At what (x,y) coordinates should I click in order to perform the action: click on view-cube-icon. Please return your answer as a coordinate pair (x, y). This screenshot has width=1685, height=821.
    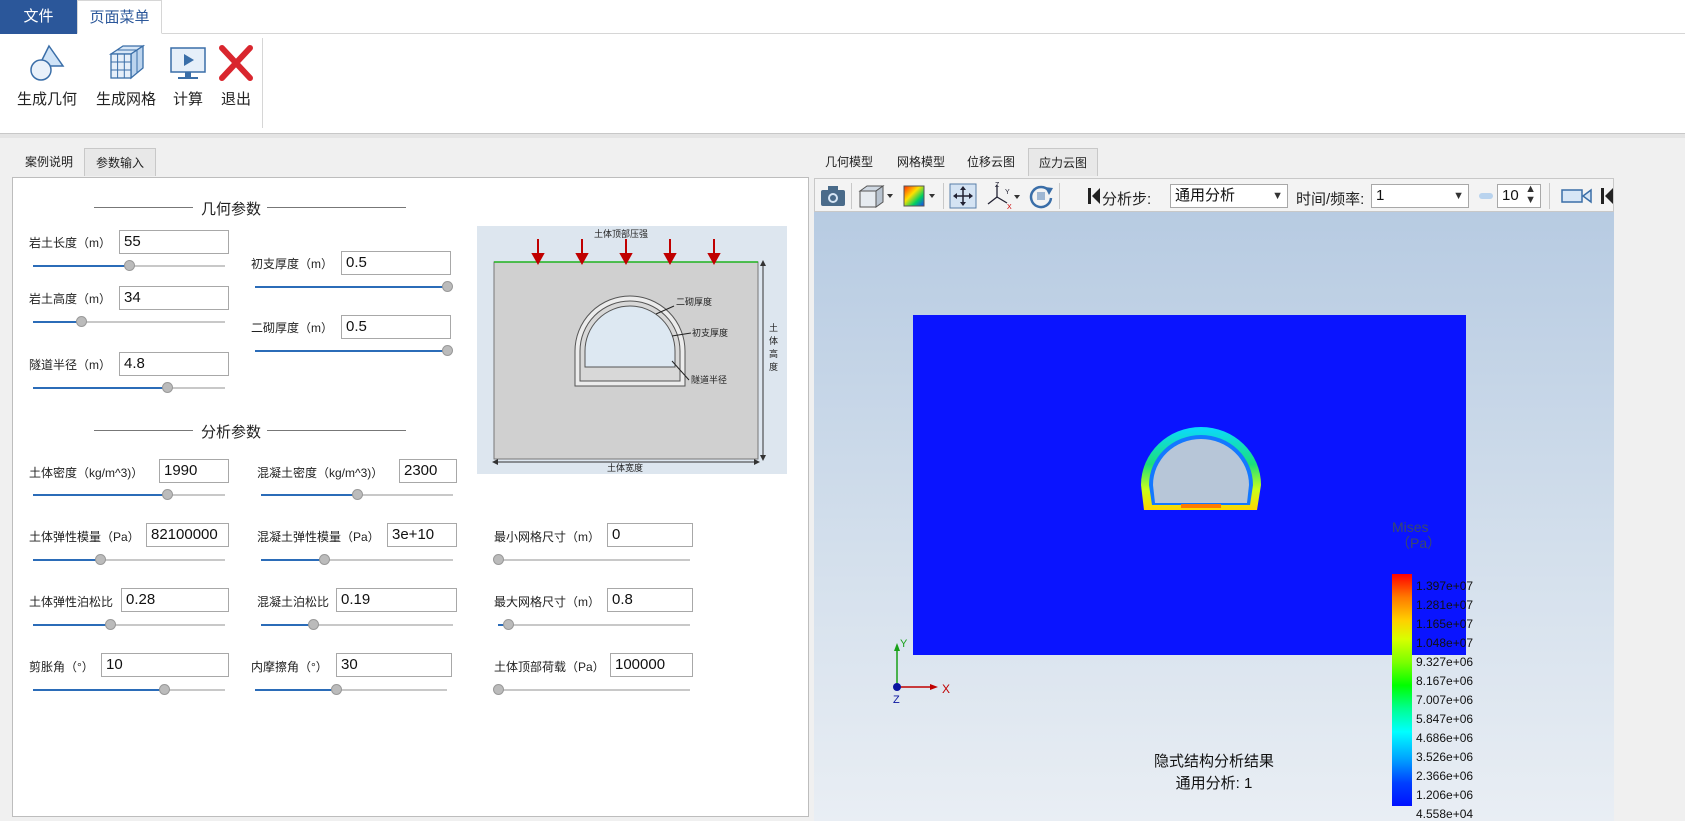
    Looking at the image, I should click on (876, 196).